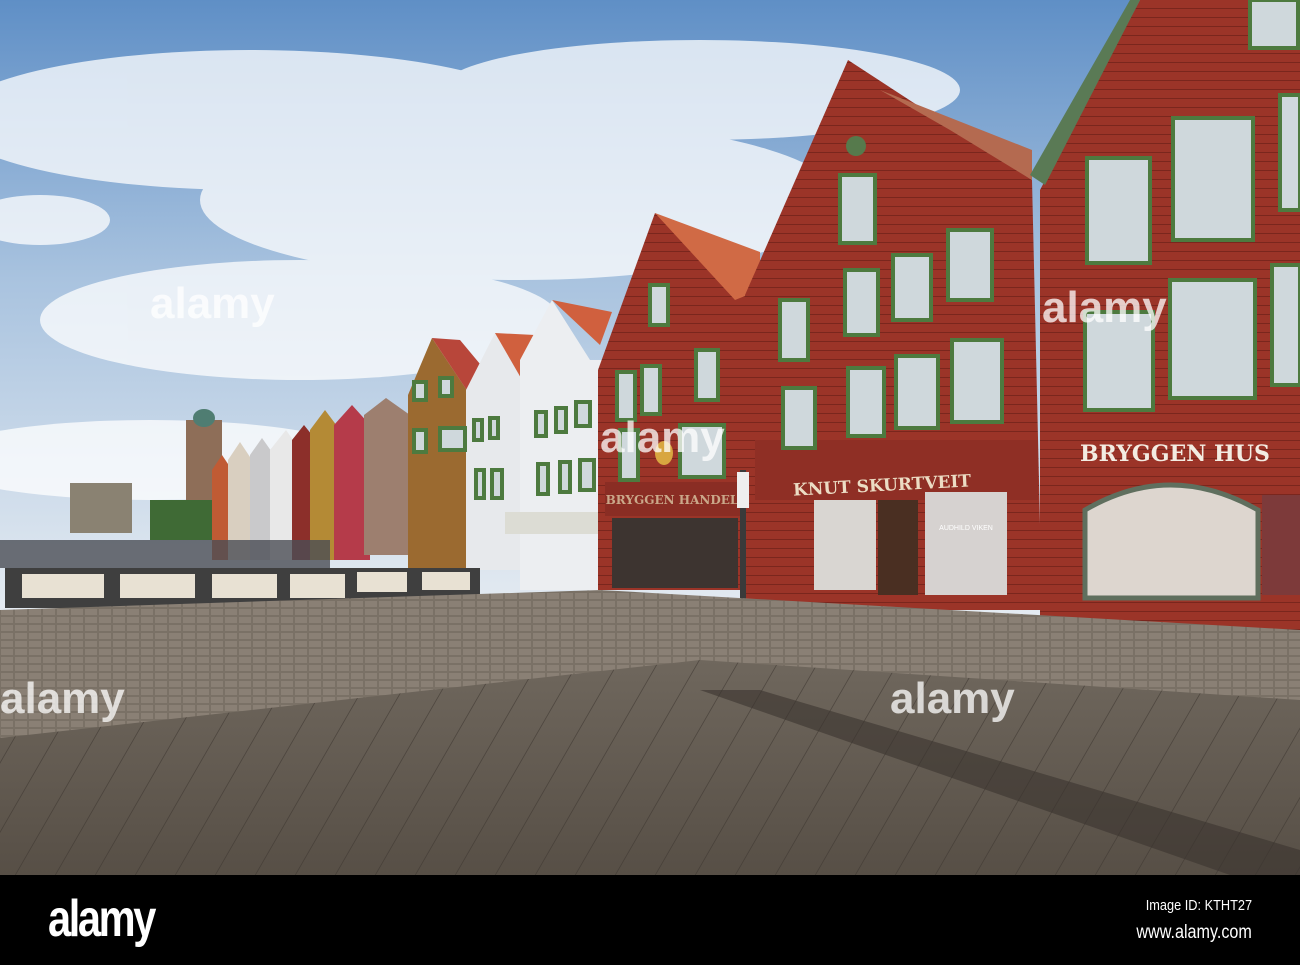  I want to click on knut-shop-window-right, so click(966, 543).